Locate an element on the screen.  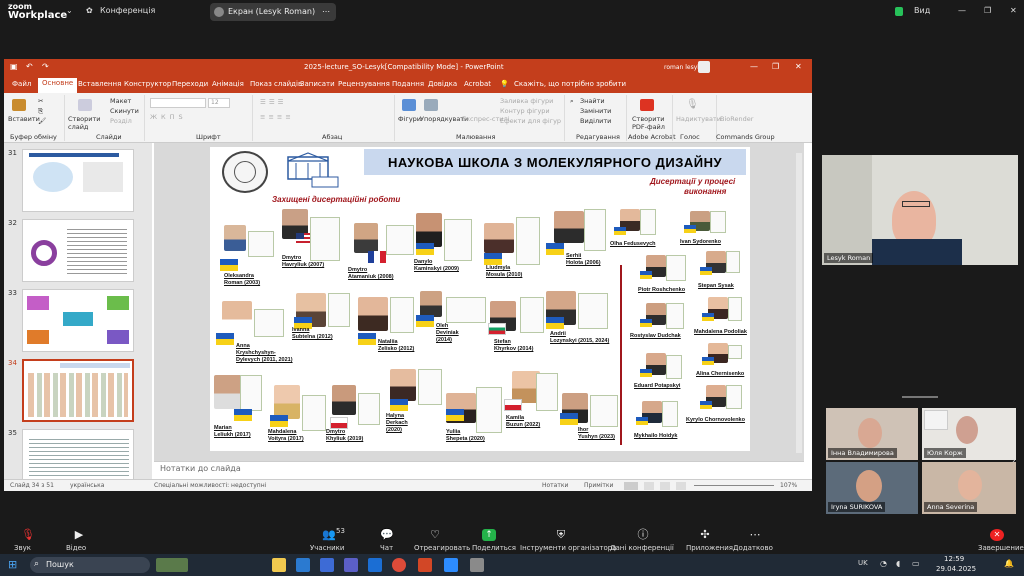
tab-view: Подання is located at coordinates (408, 84).